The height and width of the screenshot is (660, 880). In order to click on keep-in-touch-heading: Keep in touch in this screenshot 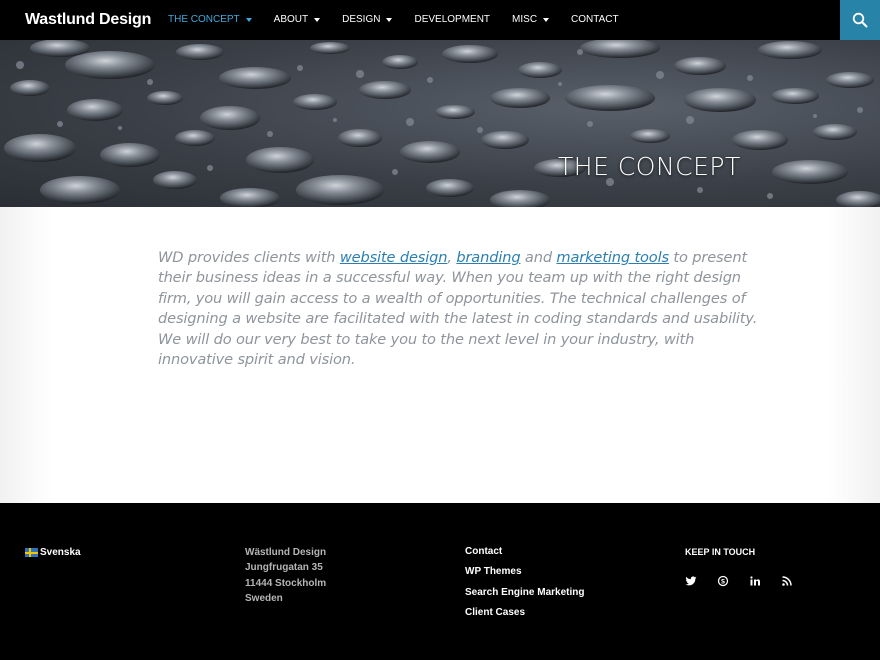, I will do `click(720, 552)`.